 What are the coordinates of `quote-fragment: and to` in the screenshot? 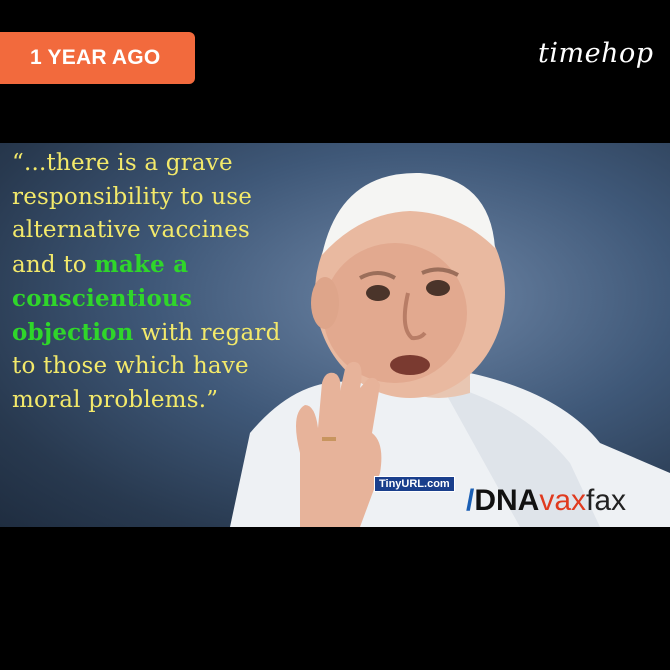 It's located at (53, 264).